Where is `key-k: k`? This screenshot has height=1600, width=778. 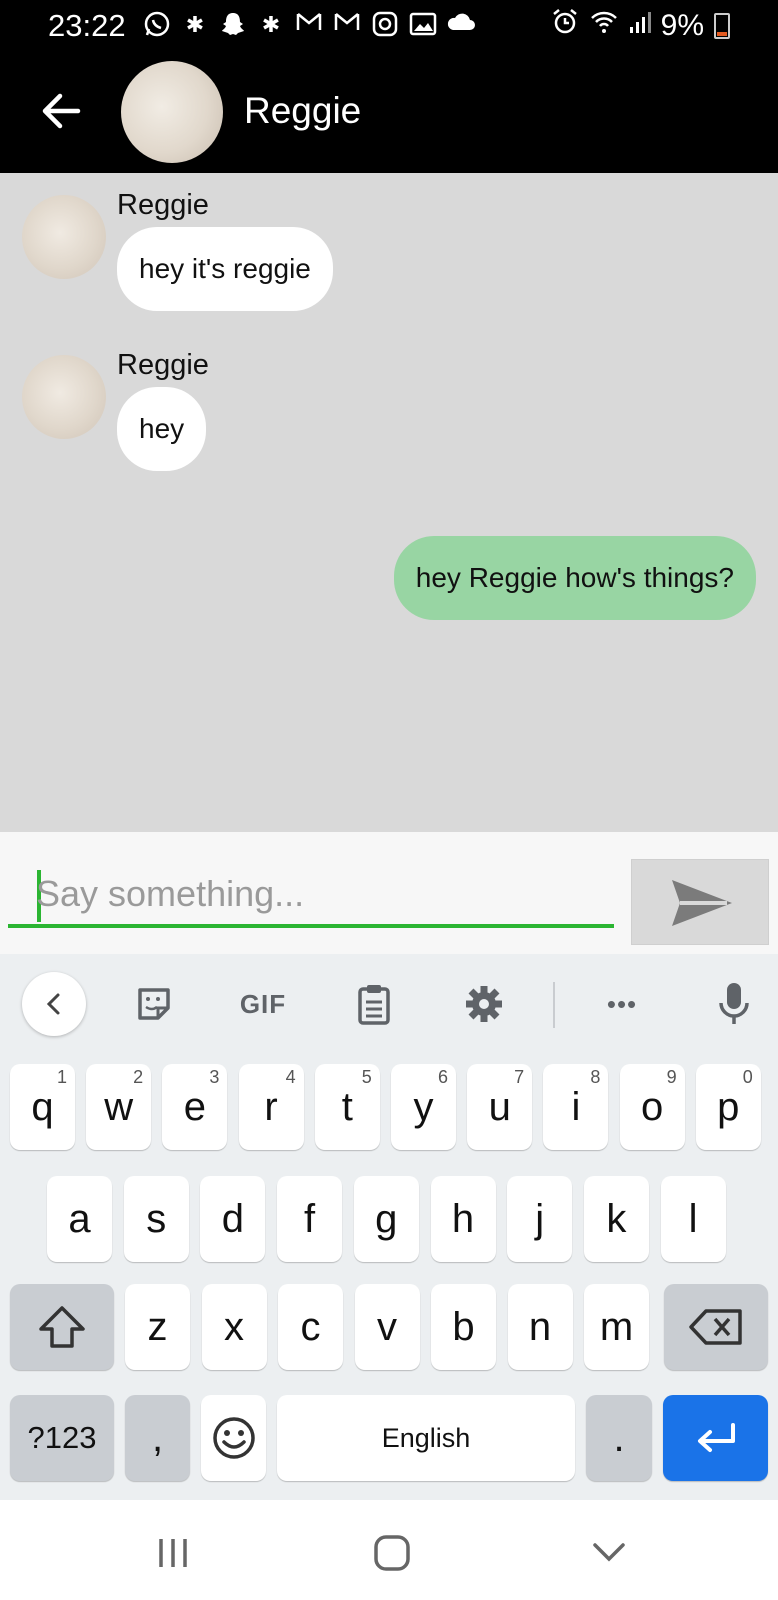
key-k: k is located at coordinates (616, 1219).